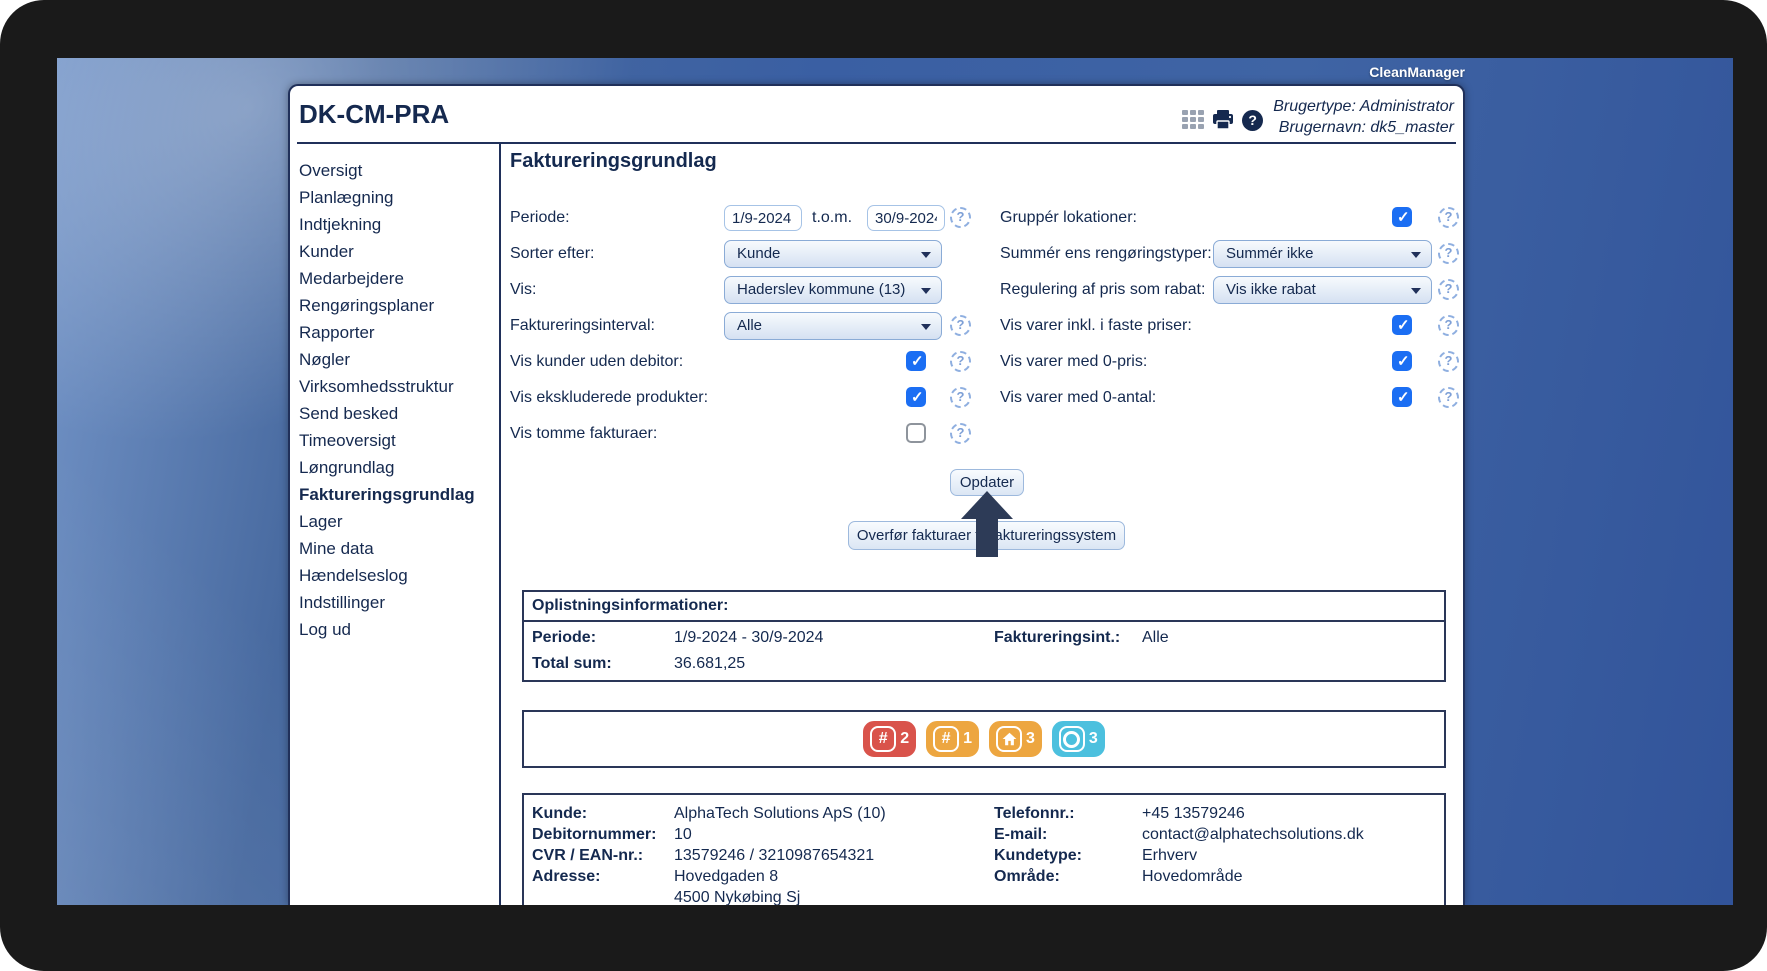 The width and height of the screenshot is (1767, 971). Describe the element at coordinates (584, 433) in the screenshot. I see `vis-tomme-fakturaer-label: Vis tomme fakturaer:` at that location.